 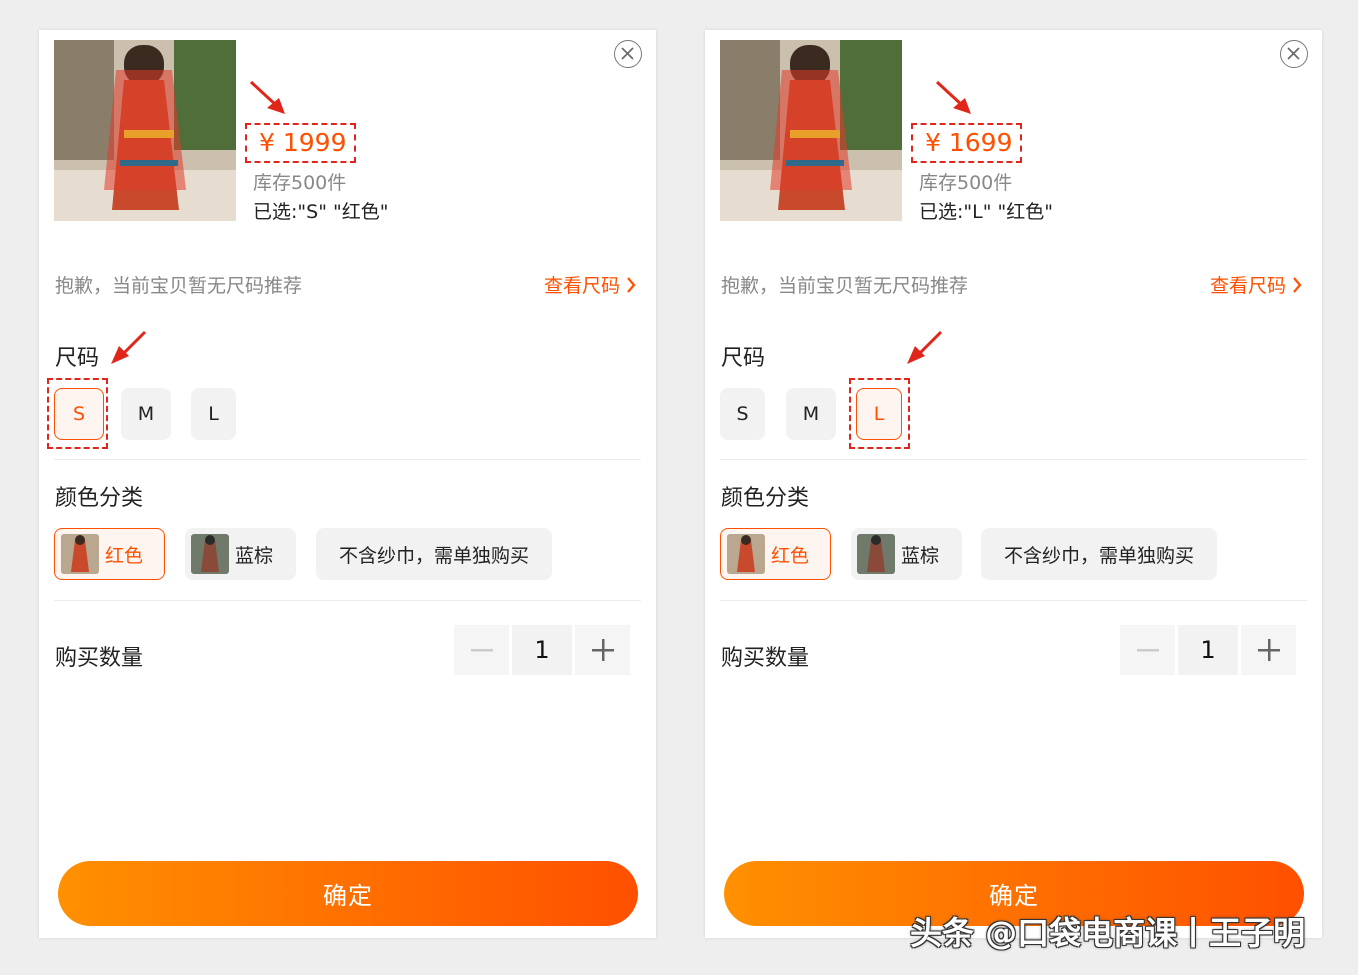 What do you see at coordinates (348, 893) in the screenshot?
I see `confirm-button: 确定` at bounding box center [348, 893].